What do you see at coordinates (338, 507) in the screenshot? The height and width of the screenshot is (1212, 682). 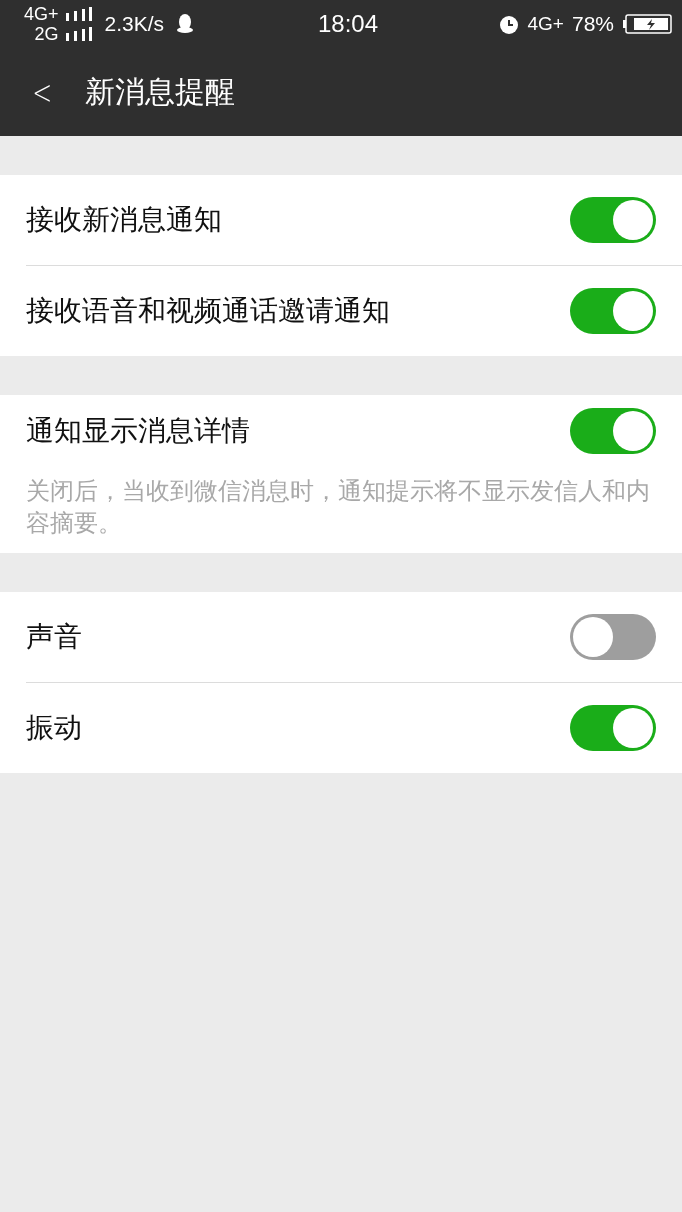 I see `hint-text: 关闭后，当收到微信消息时，通知提示将不显示发信人和内容摘要。` at bounding box center [338, 507].